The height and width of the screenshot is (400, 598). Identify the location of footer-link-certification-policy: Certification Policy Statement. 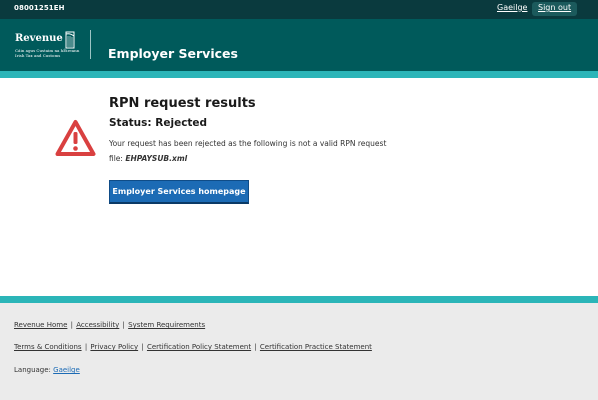
(199, 347).